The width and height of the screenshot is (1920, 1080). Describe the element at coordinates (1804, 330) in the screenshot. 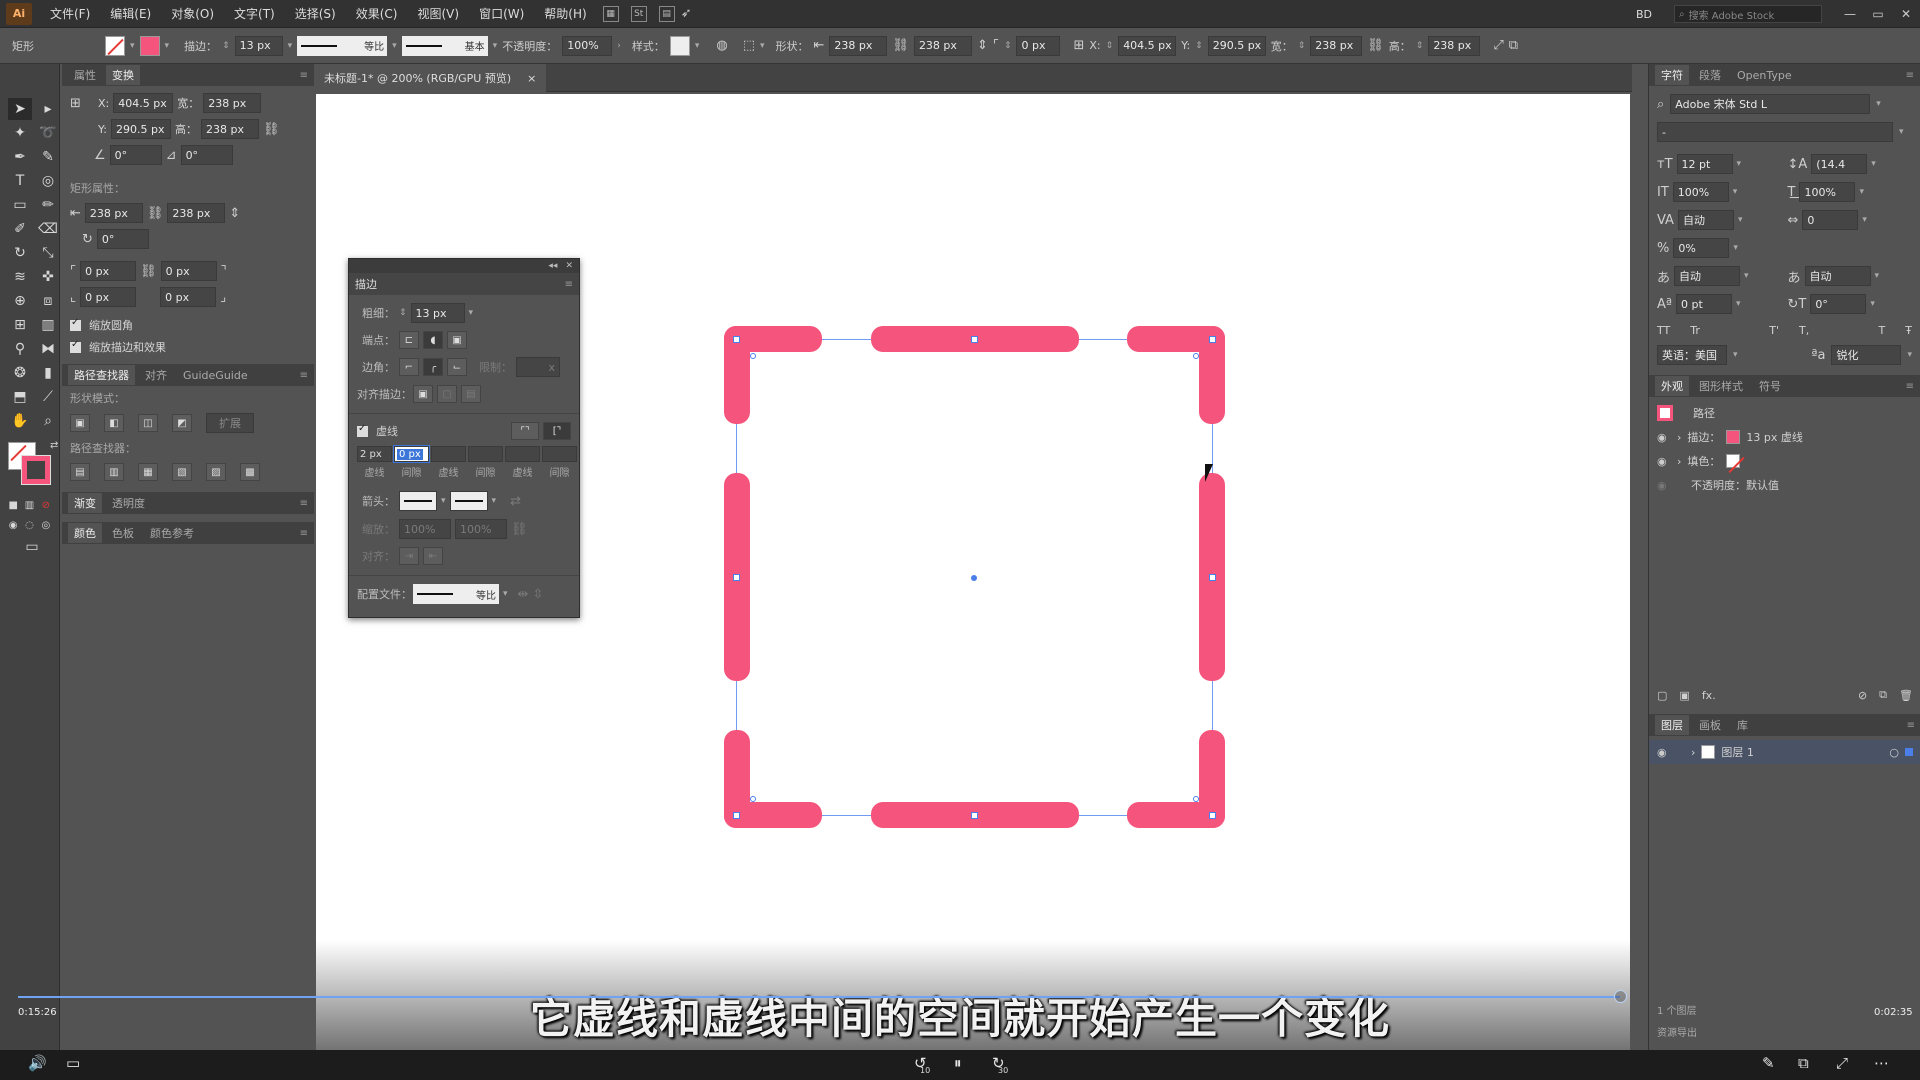

I see `subscript-button: T,` at that location.